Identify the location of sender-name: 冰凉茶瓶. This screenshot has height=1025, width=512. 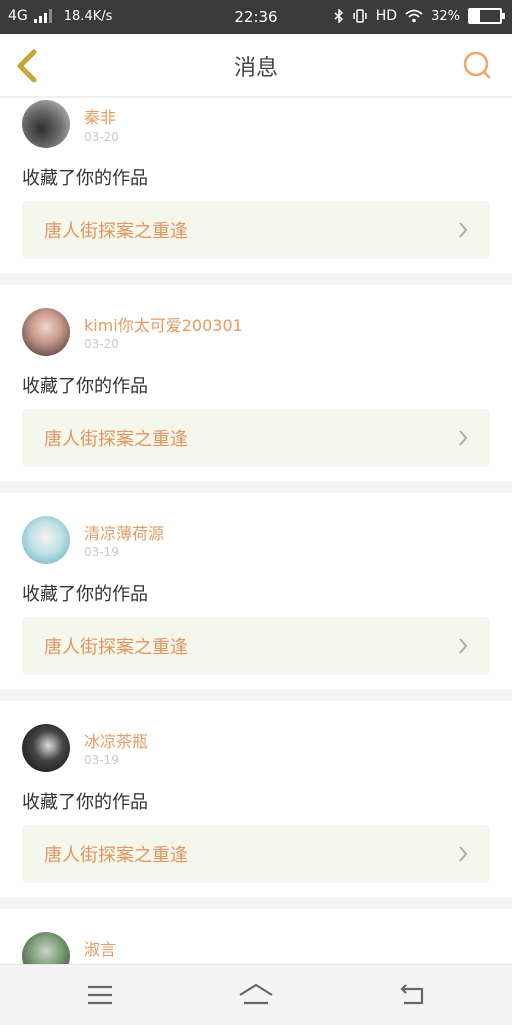
(116, 740).